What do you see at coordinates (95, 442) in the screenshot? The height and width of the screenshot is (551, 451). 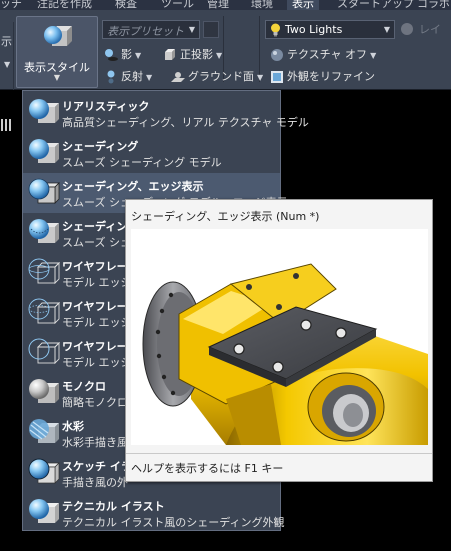 I see `menu-item-description: 水彩手描き風` at bounding box center [95, 442].